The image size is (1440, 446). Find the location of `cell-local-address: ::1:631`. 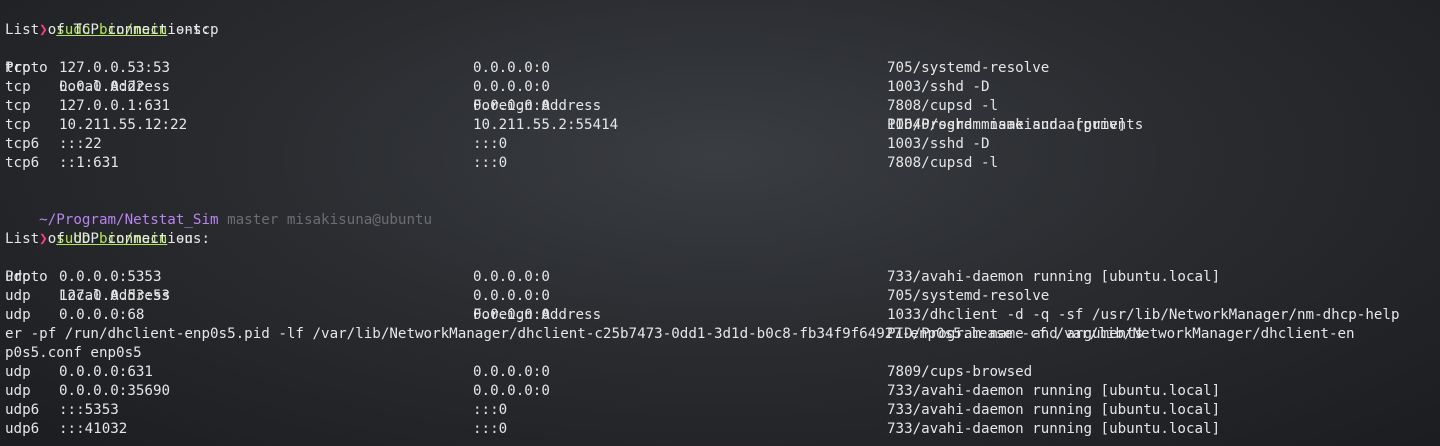

cell-local-address: ::1:631 is located at coordinates (89, 163).